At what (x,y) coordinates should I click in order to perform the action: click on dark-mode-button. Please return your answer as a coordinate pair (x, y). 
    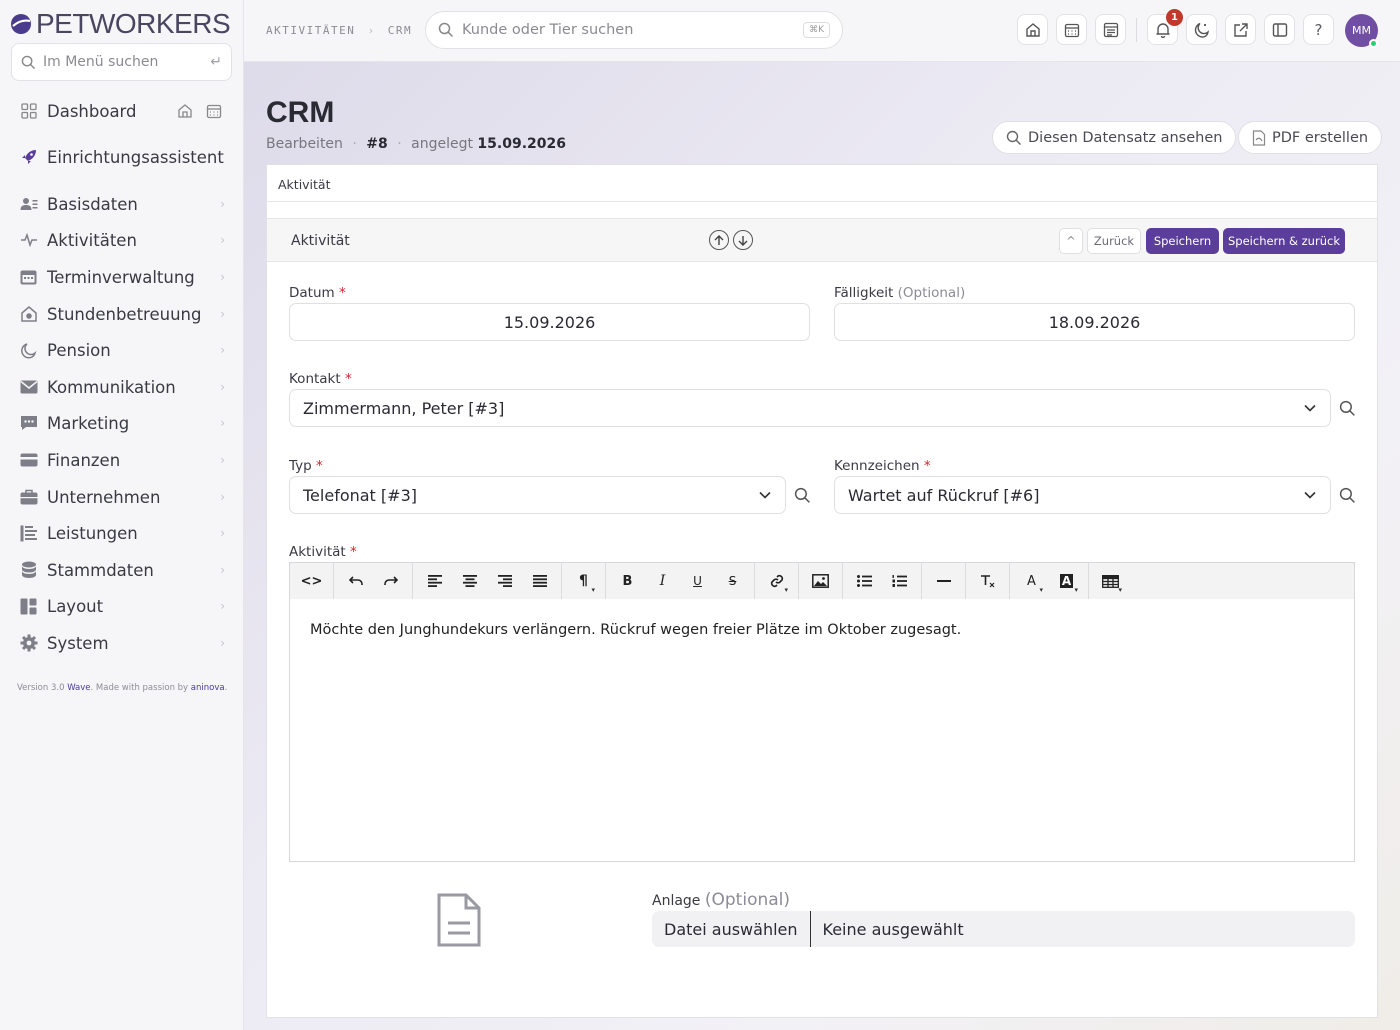
    Looking at the image, I should click on (1201, 29).